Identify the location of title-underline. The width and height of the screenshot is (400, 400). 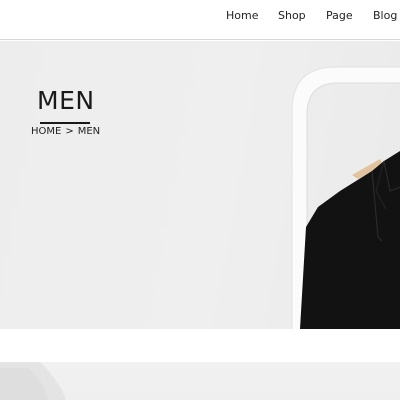
(65, 123).